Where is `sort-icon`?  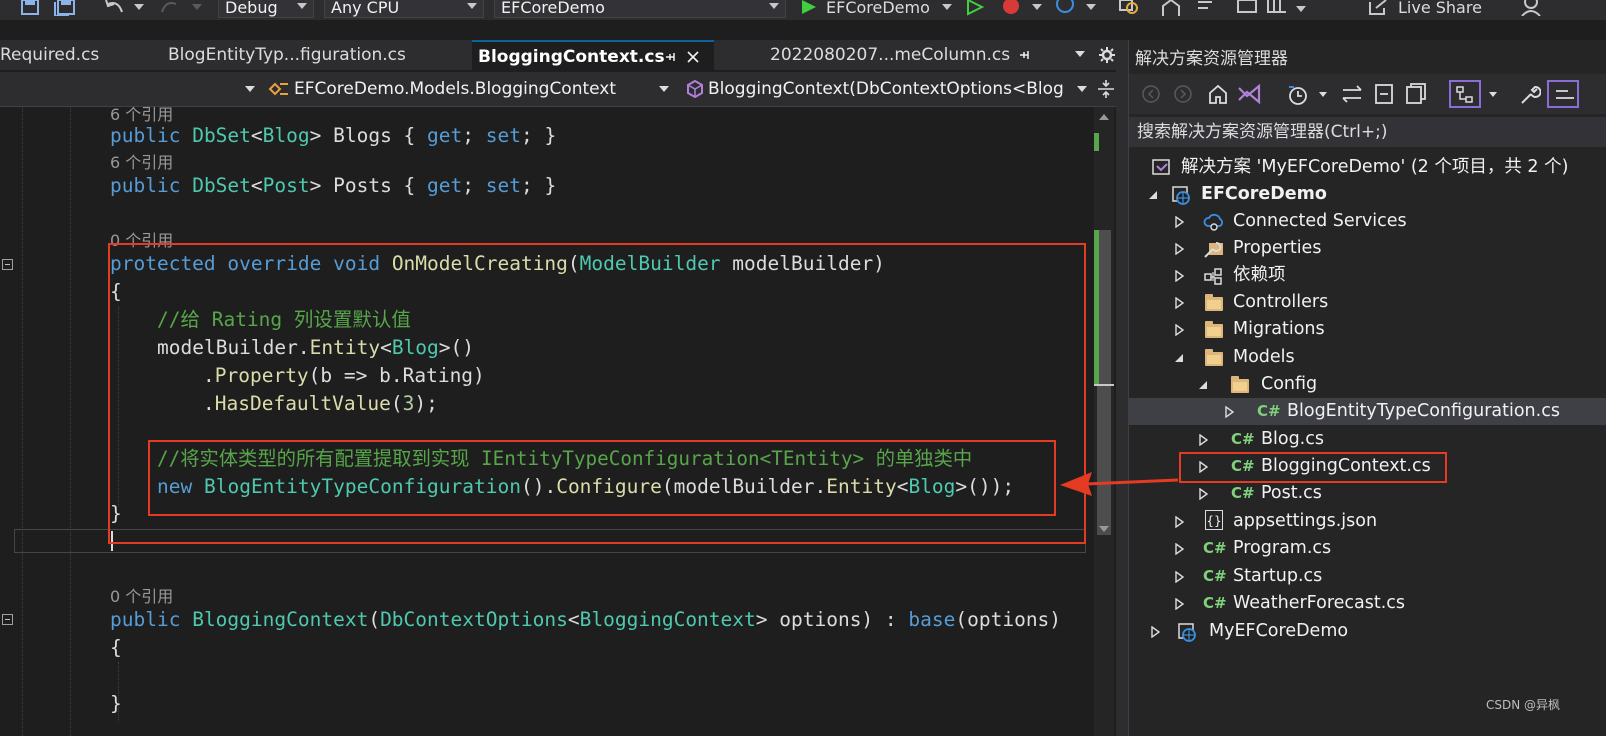 sort-icon is located at coordinates (1205, 8).